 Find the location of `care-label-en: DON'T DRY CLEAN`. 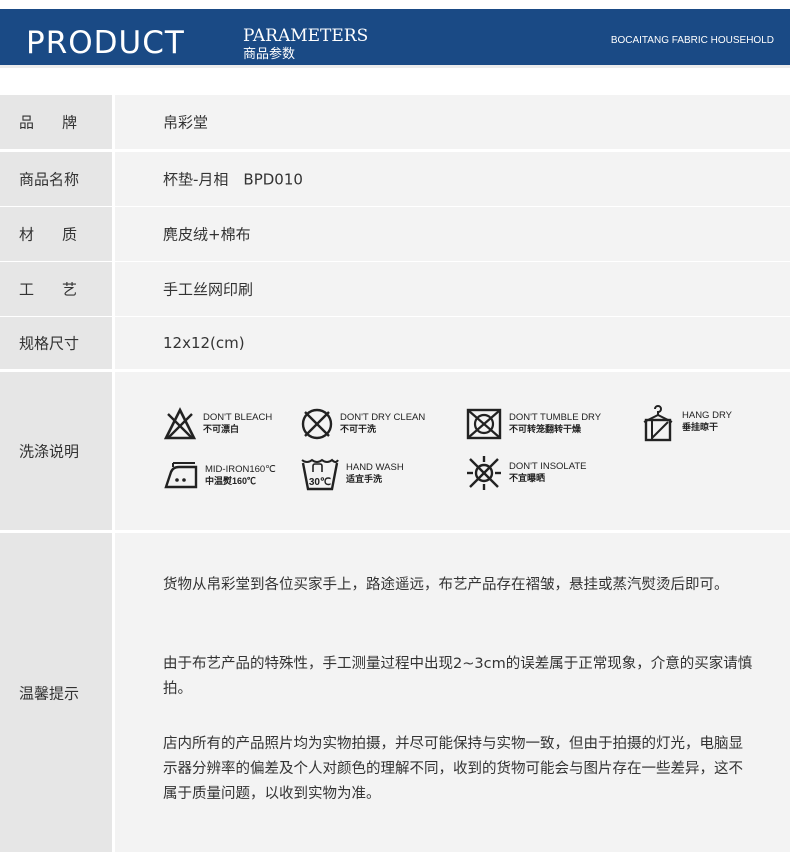

care-label-en: DON'T DRY CLEAN is located at coordinates (383, 418).